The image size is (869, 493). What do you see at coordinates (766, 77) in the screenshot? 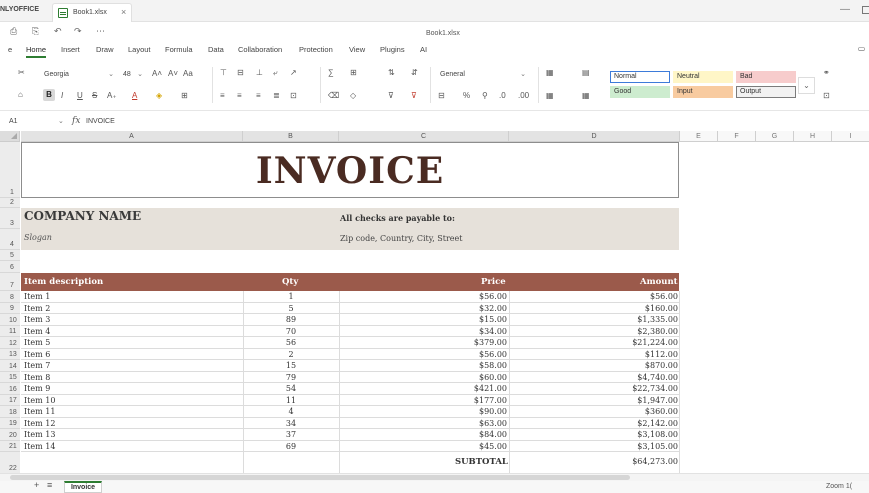
I see `style-bad: Bad` at bounding box center [766, 77].